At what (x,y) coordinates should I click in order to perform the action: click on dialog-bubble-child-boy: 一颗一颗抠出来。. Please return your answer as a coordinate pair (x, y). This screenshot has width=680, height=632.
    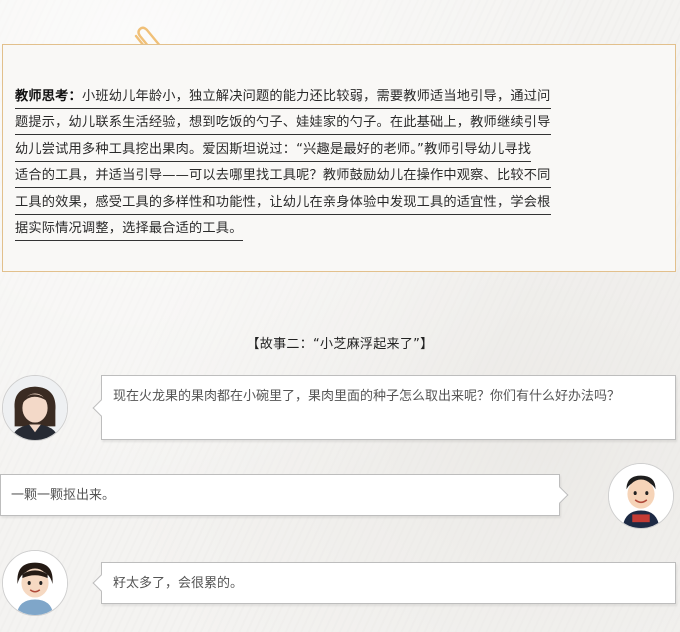
    Looking at the image, I should click on (284, 495).